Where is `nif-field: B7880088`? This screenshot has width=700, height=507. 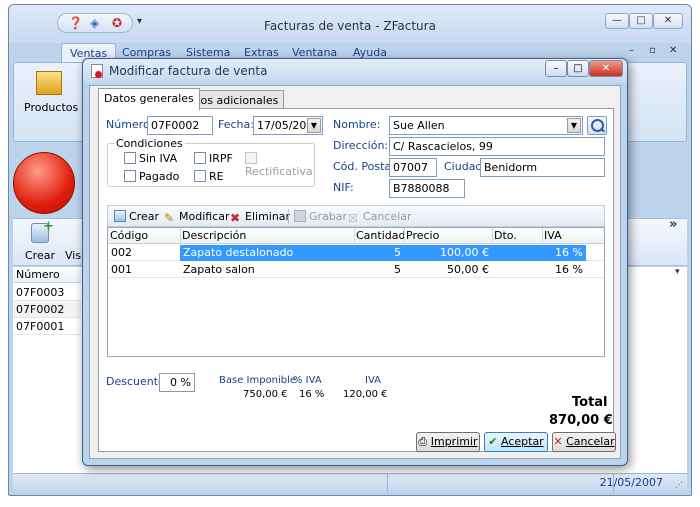 nif-field: B7880088 is located at coordinates (427, 188).